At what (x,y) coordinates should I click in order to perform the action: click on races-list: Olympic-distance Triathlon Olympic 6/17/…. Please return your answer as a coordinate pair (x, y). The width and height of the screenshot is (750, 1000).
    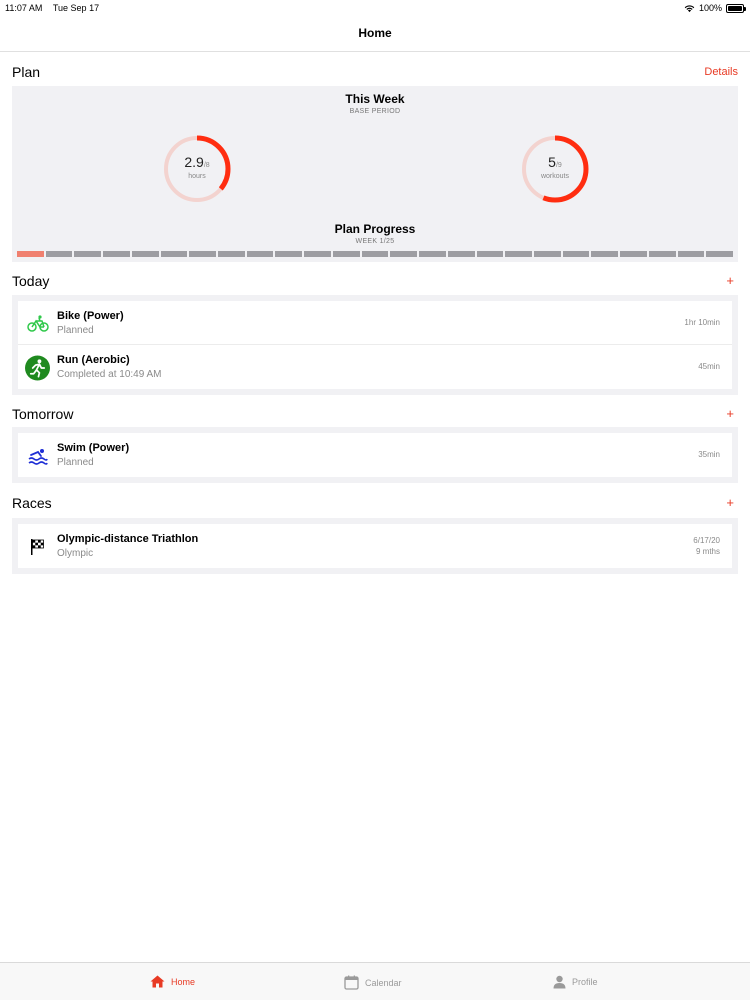
    Looking at the image, I should click on (375, 546).